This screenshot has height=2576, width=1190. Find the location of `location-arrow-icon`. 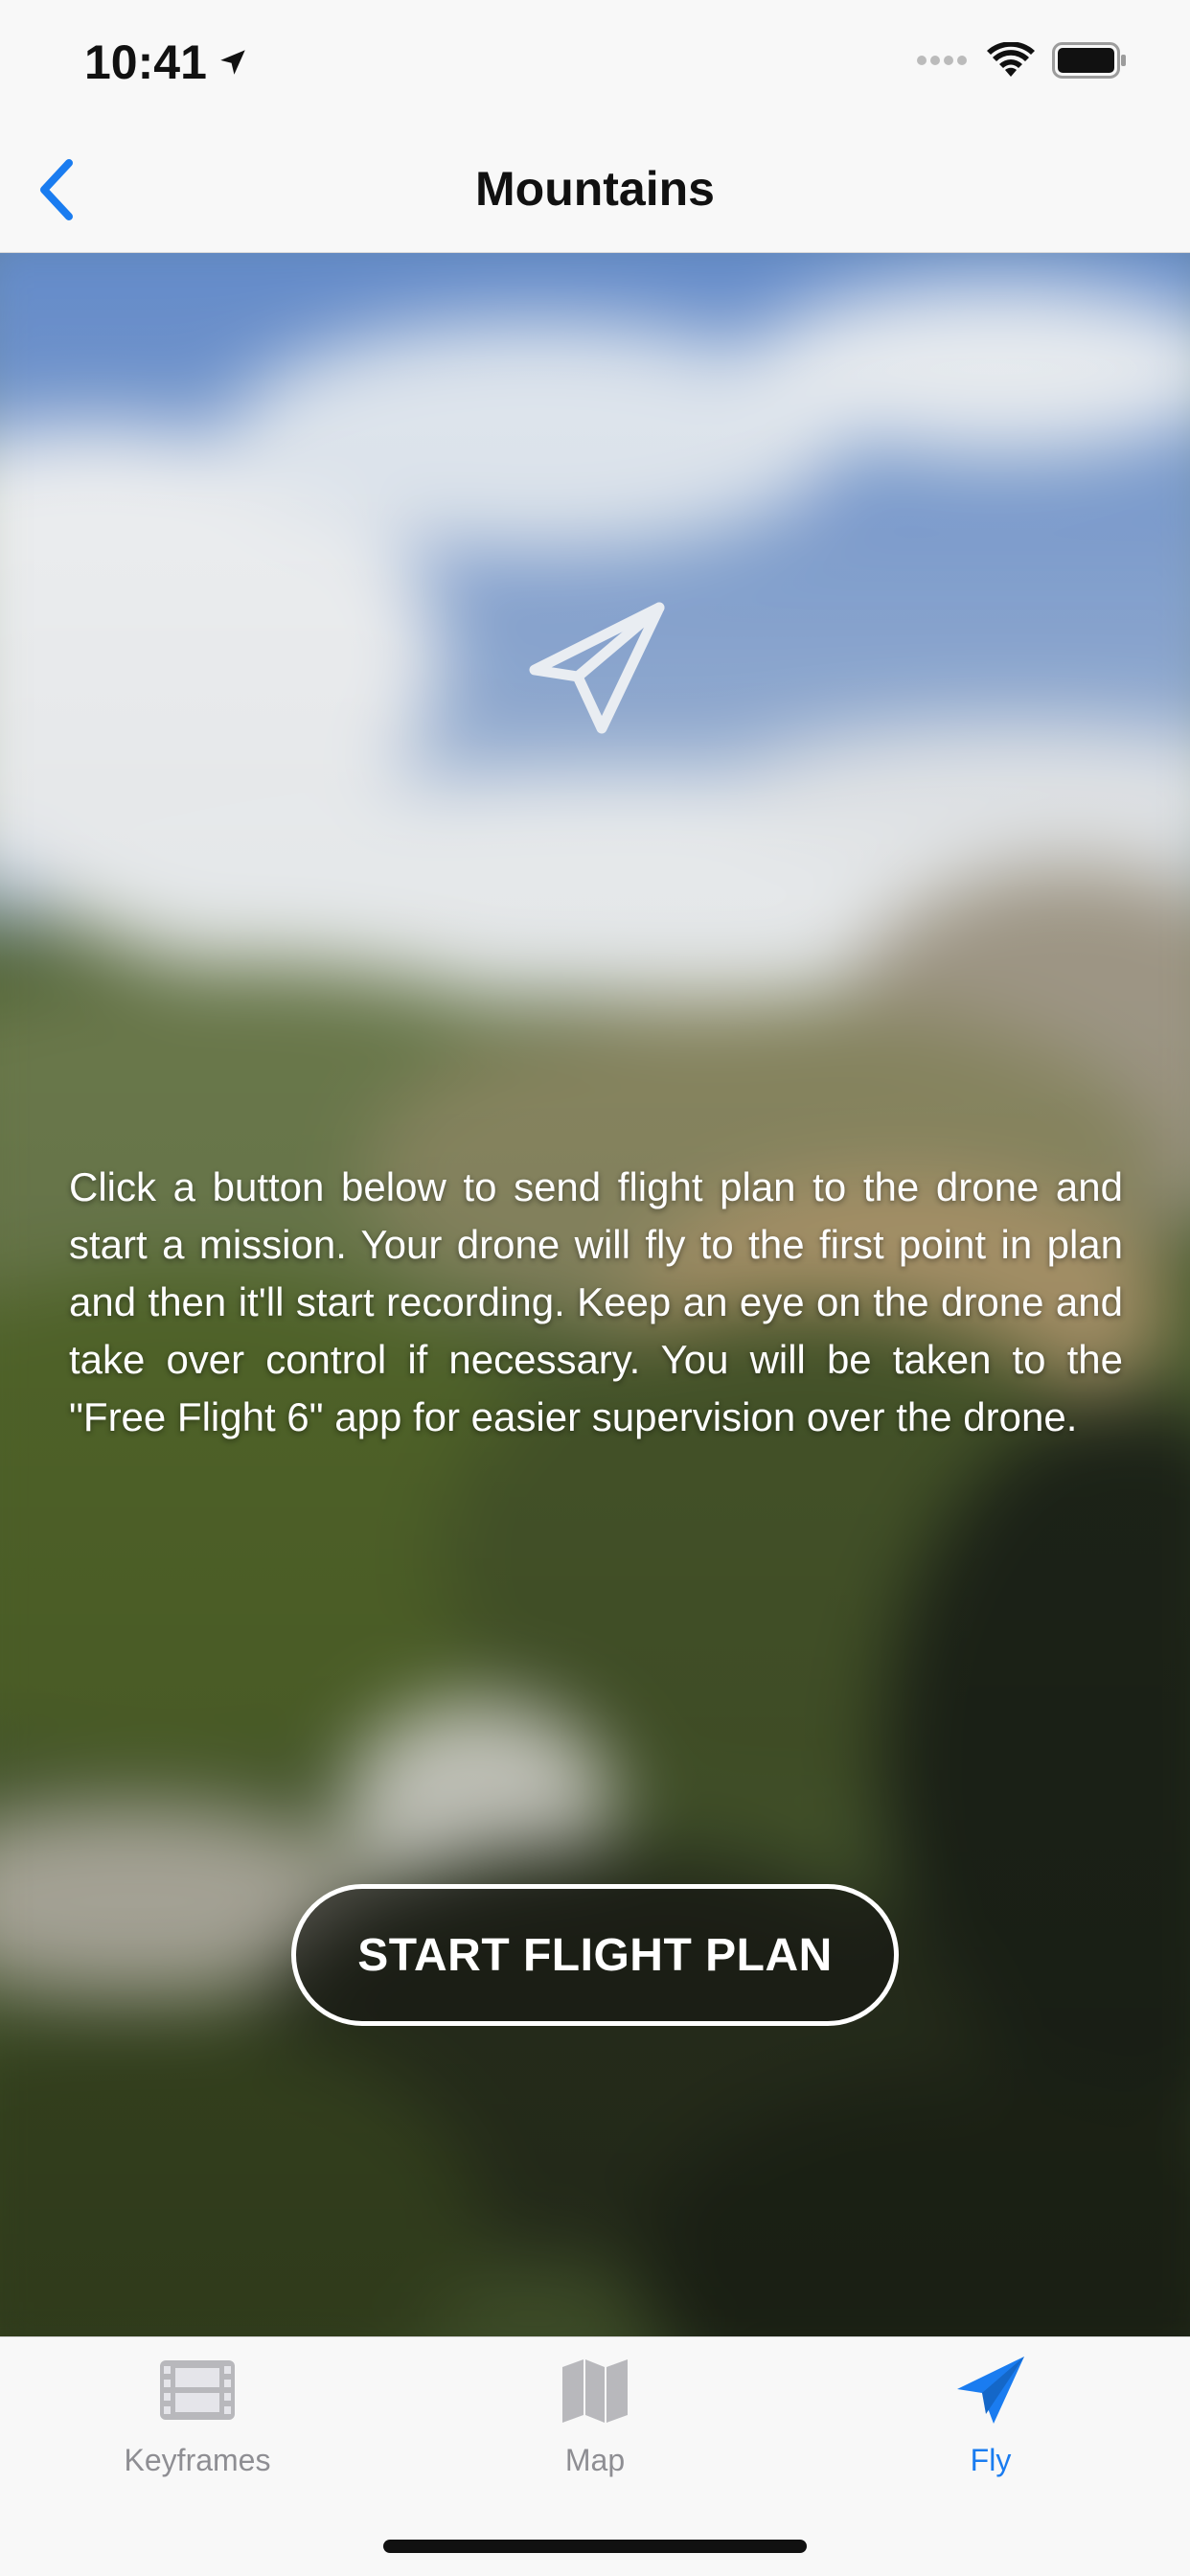

location-arrow-icon is located at coordinates (233, 63).